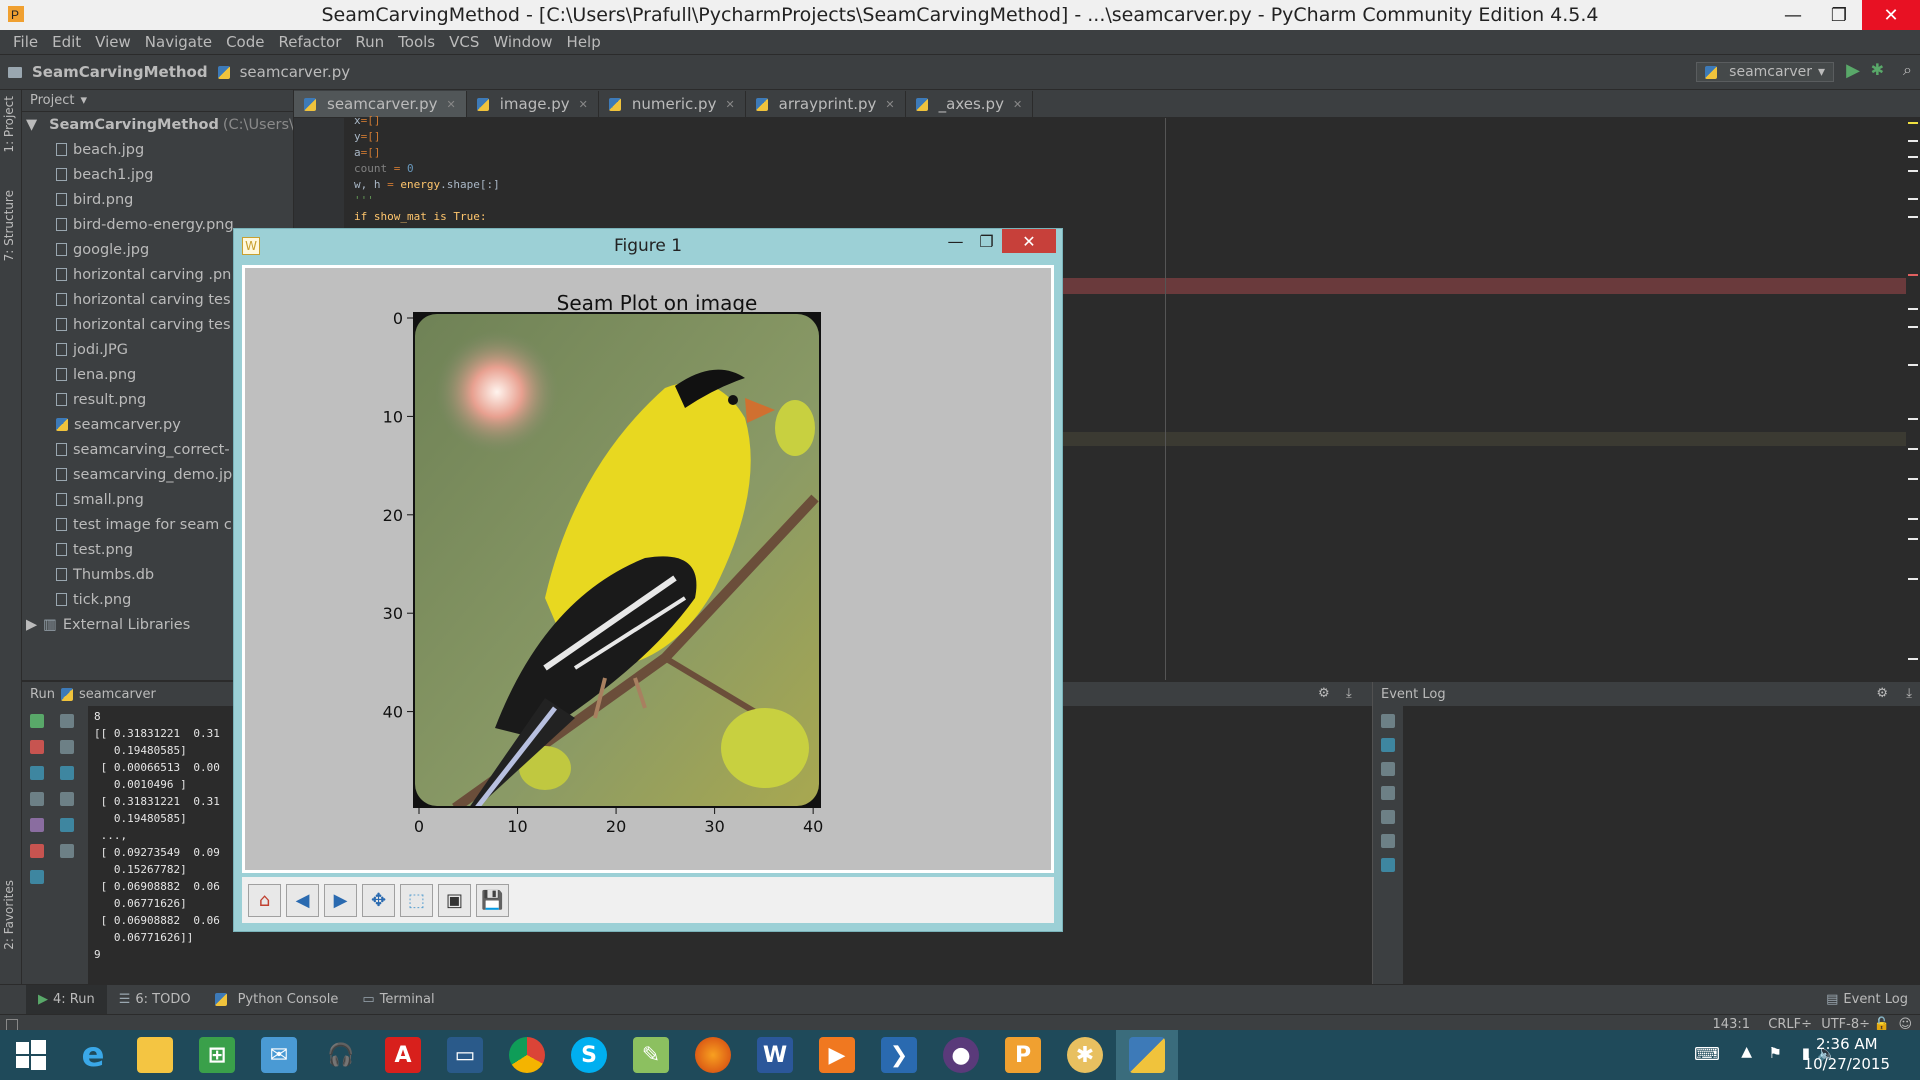 Image resolution: width=1920 pixels, height=1080 pixels. Describe the element at coordinates (648, 246) in the screenshot. I see `figure-title-bar: W Figure 1 — ❐ ✕` at that location.